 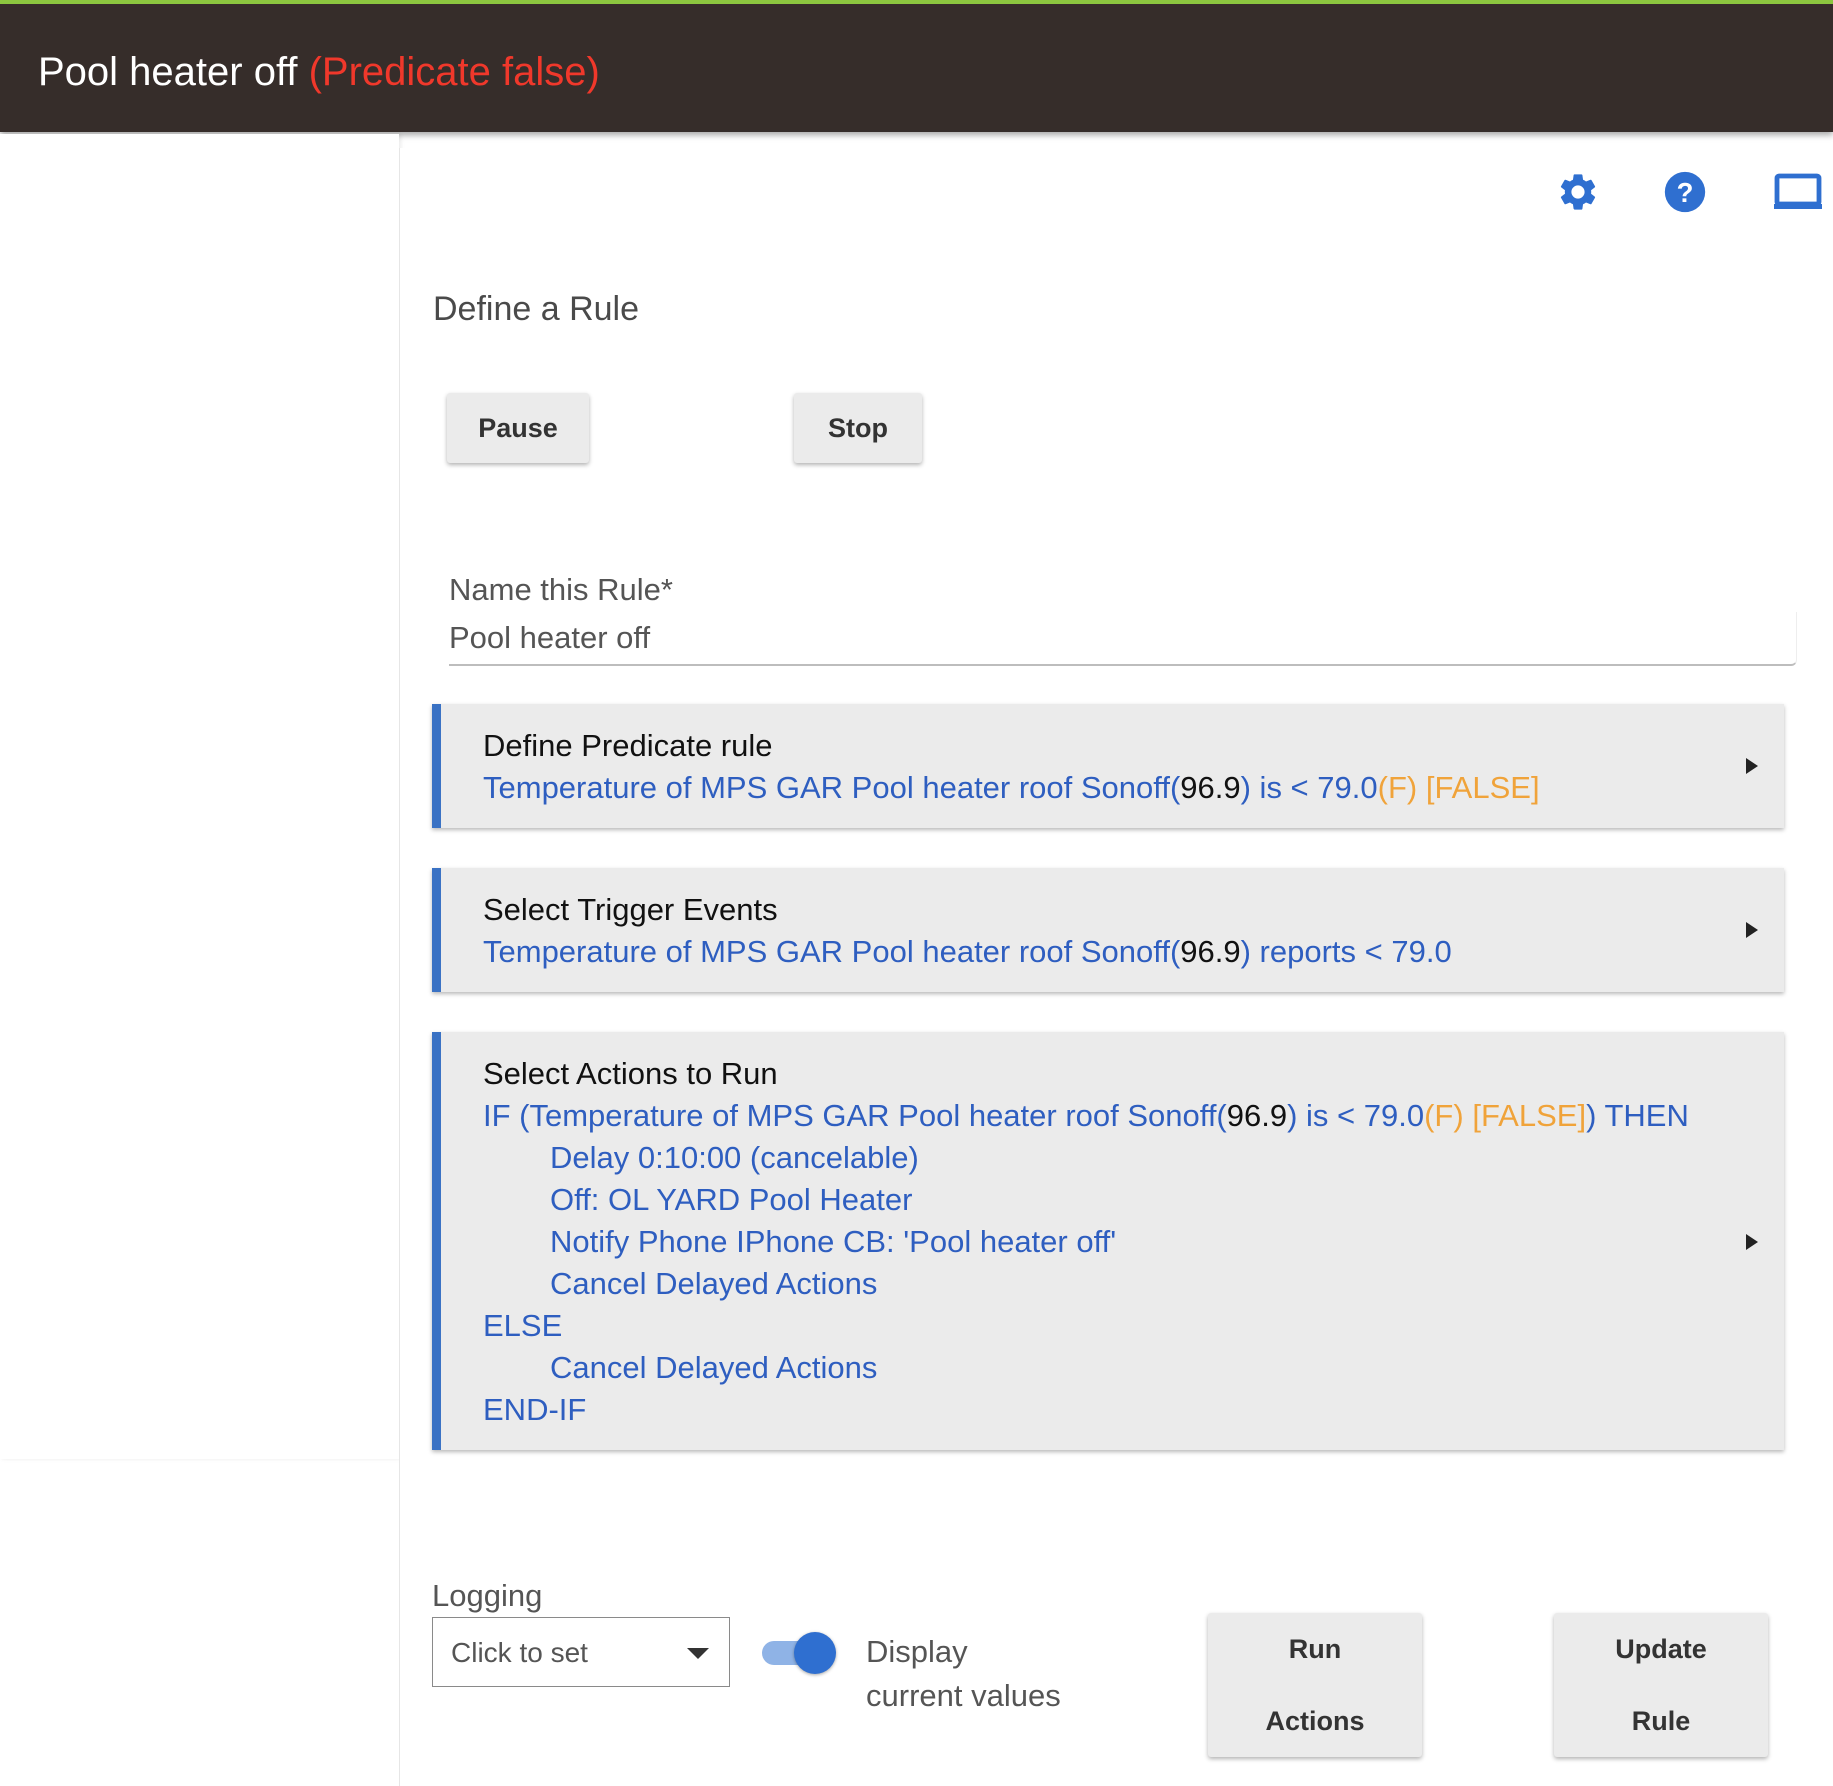 I want to click on rule-name-input, so click(x=1123, y=639).